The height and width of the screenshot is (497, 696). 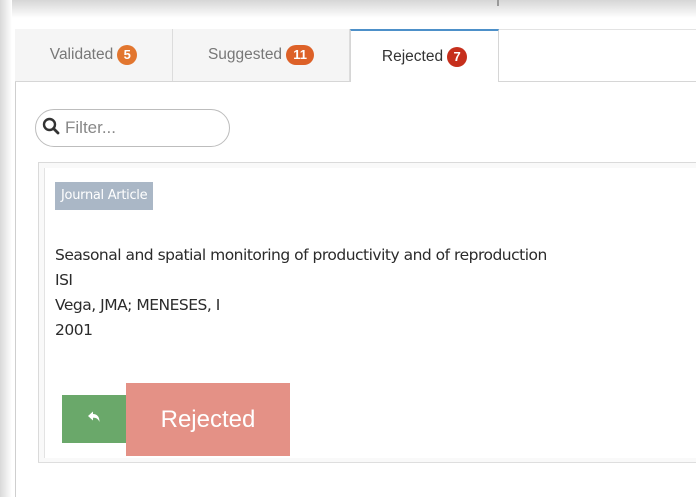 What do you see at coordinates (137, 305) in the screenshot?
I see `record-authors: Vega, JMA; MENESES, I` at bounding box center [137, 305].